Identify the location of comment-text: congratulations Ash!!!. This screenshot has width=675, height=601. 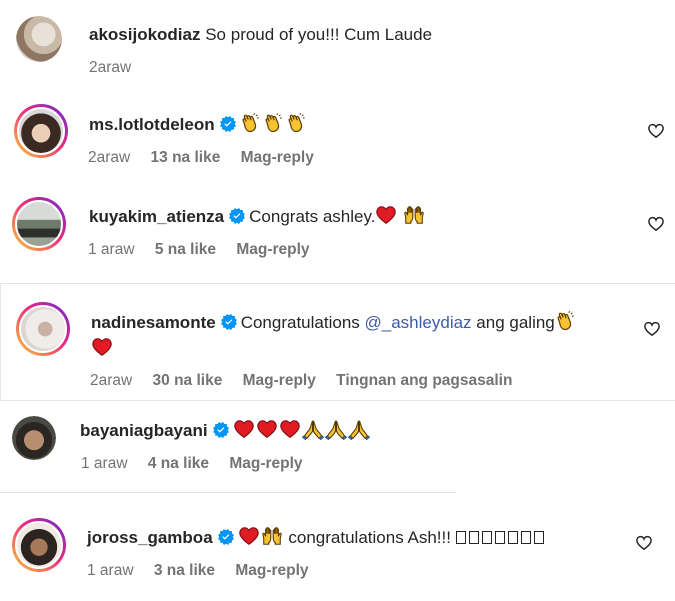
(369, 537).